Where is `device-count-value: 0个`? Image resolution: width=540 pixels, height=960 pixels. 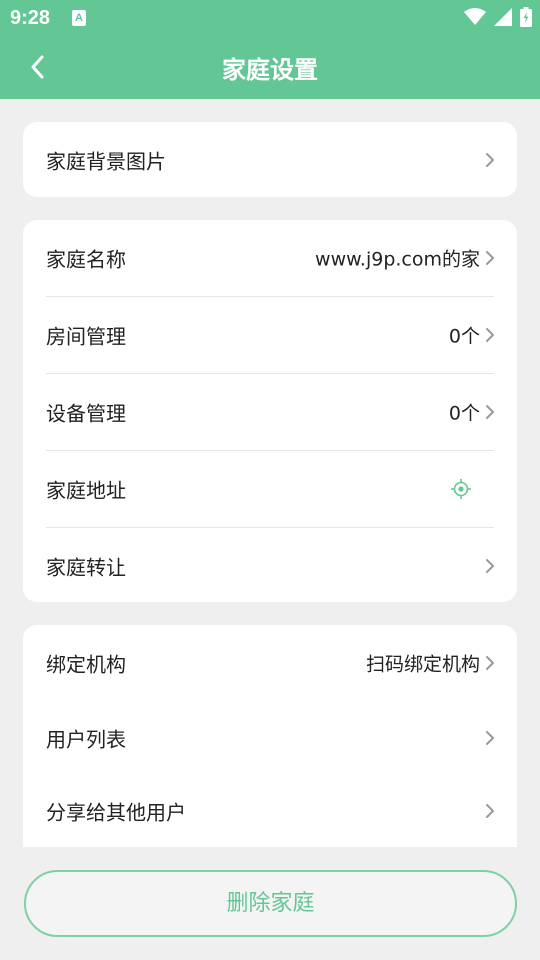
device-count-value: 0个 is located at coordinates (464, 413).